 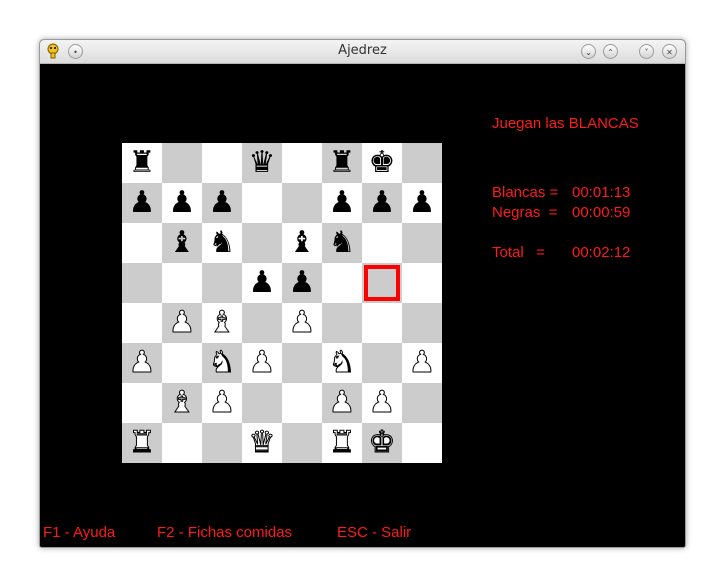 I want to click on minimize-button: ˅, so click(x=646, y=51).